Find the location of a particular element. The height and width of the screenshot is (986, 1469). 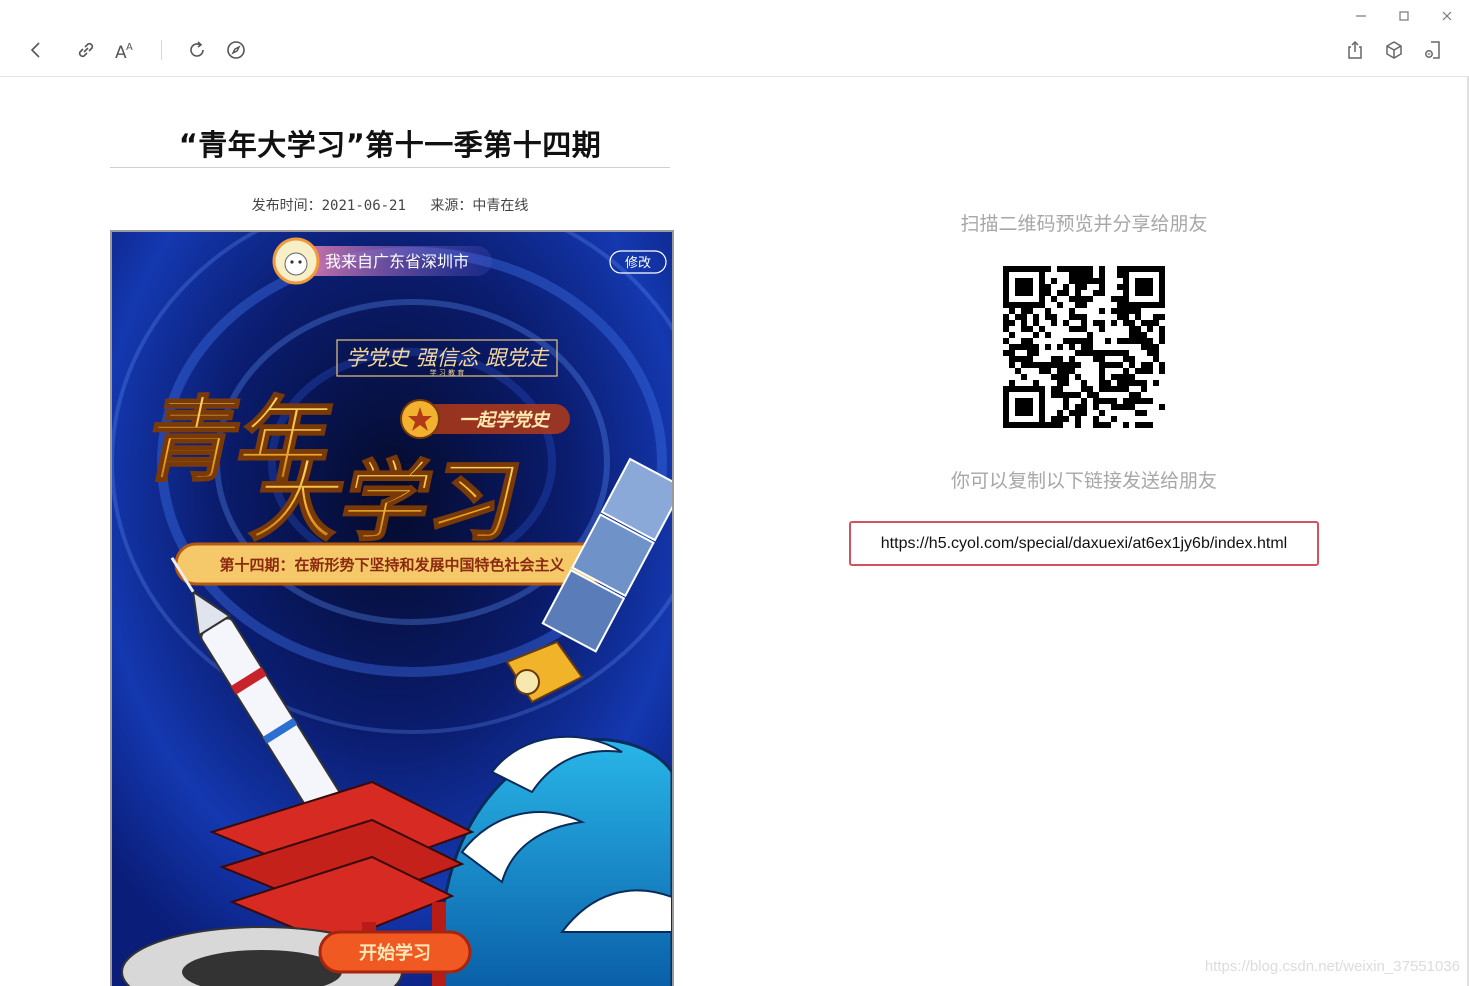

refresh-icon is located at coordinates (197, 50).